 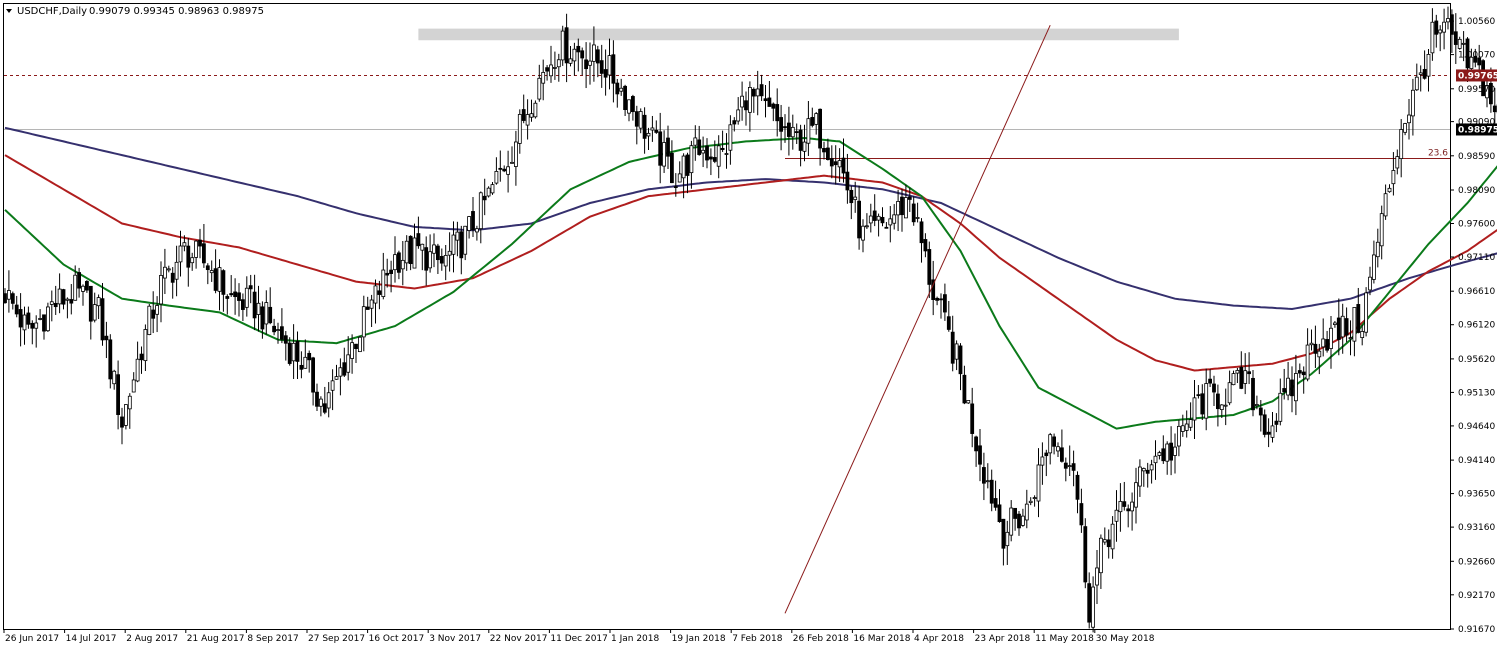 I want to click on x-tick-label: 30 May 2018, so click(x=1125, y=639).